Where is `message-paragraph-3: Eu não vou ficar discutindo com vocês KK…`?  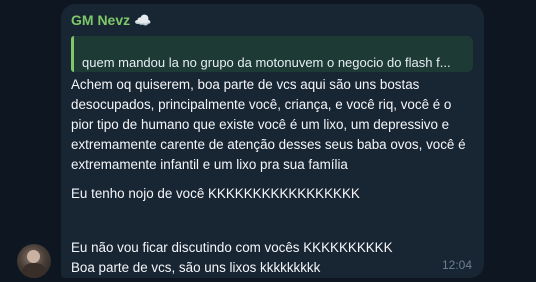
message-paragraph-3: Eu não vou ficar discutindo com vocês KK… is located at coordinates (241, 258).